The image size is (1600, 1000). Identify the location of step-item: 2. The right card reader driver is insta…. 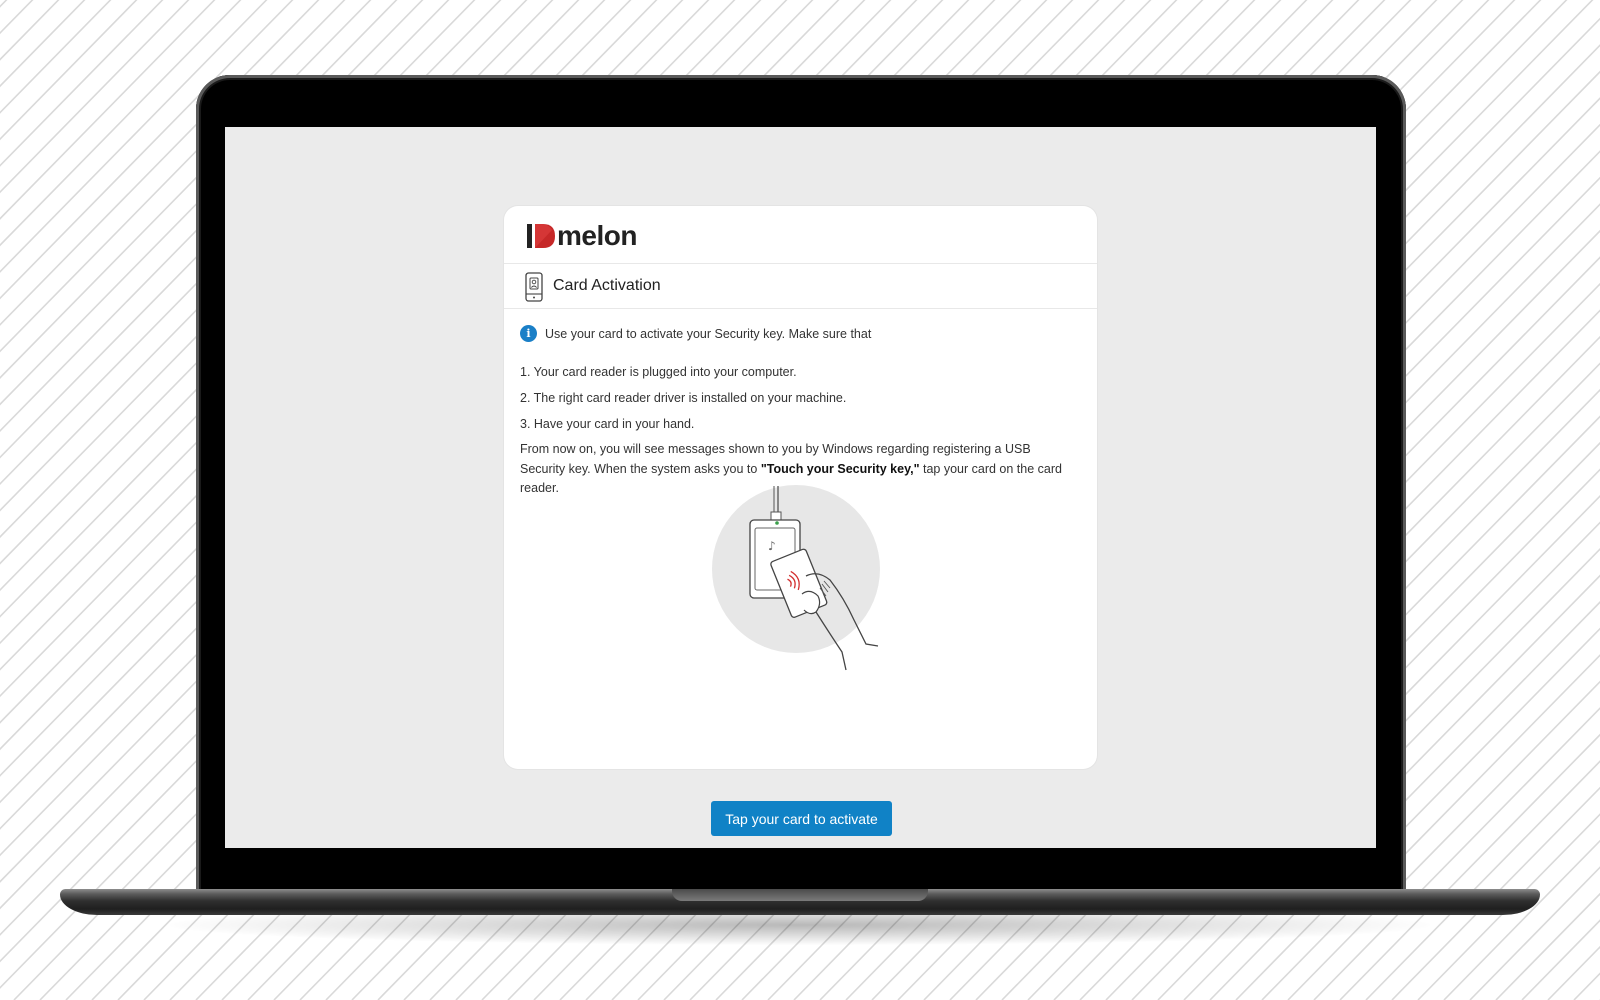
(683, 398).